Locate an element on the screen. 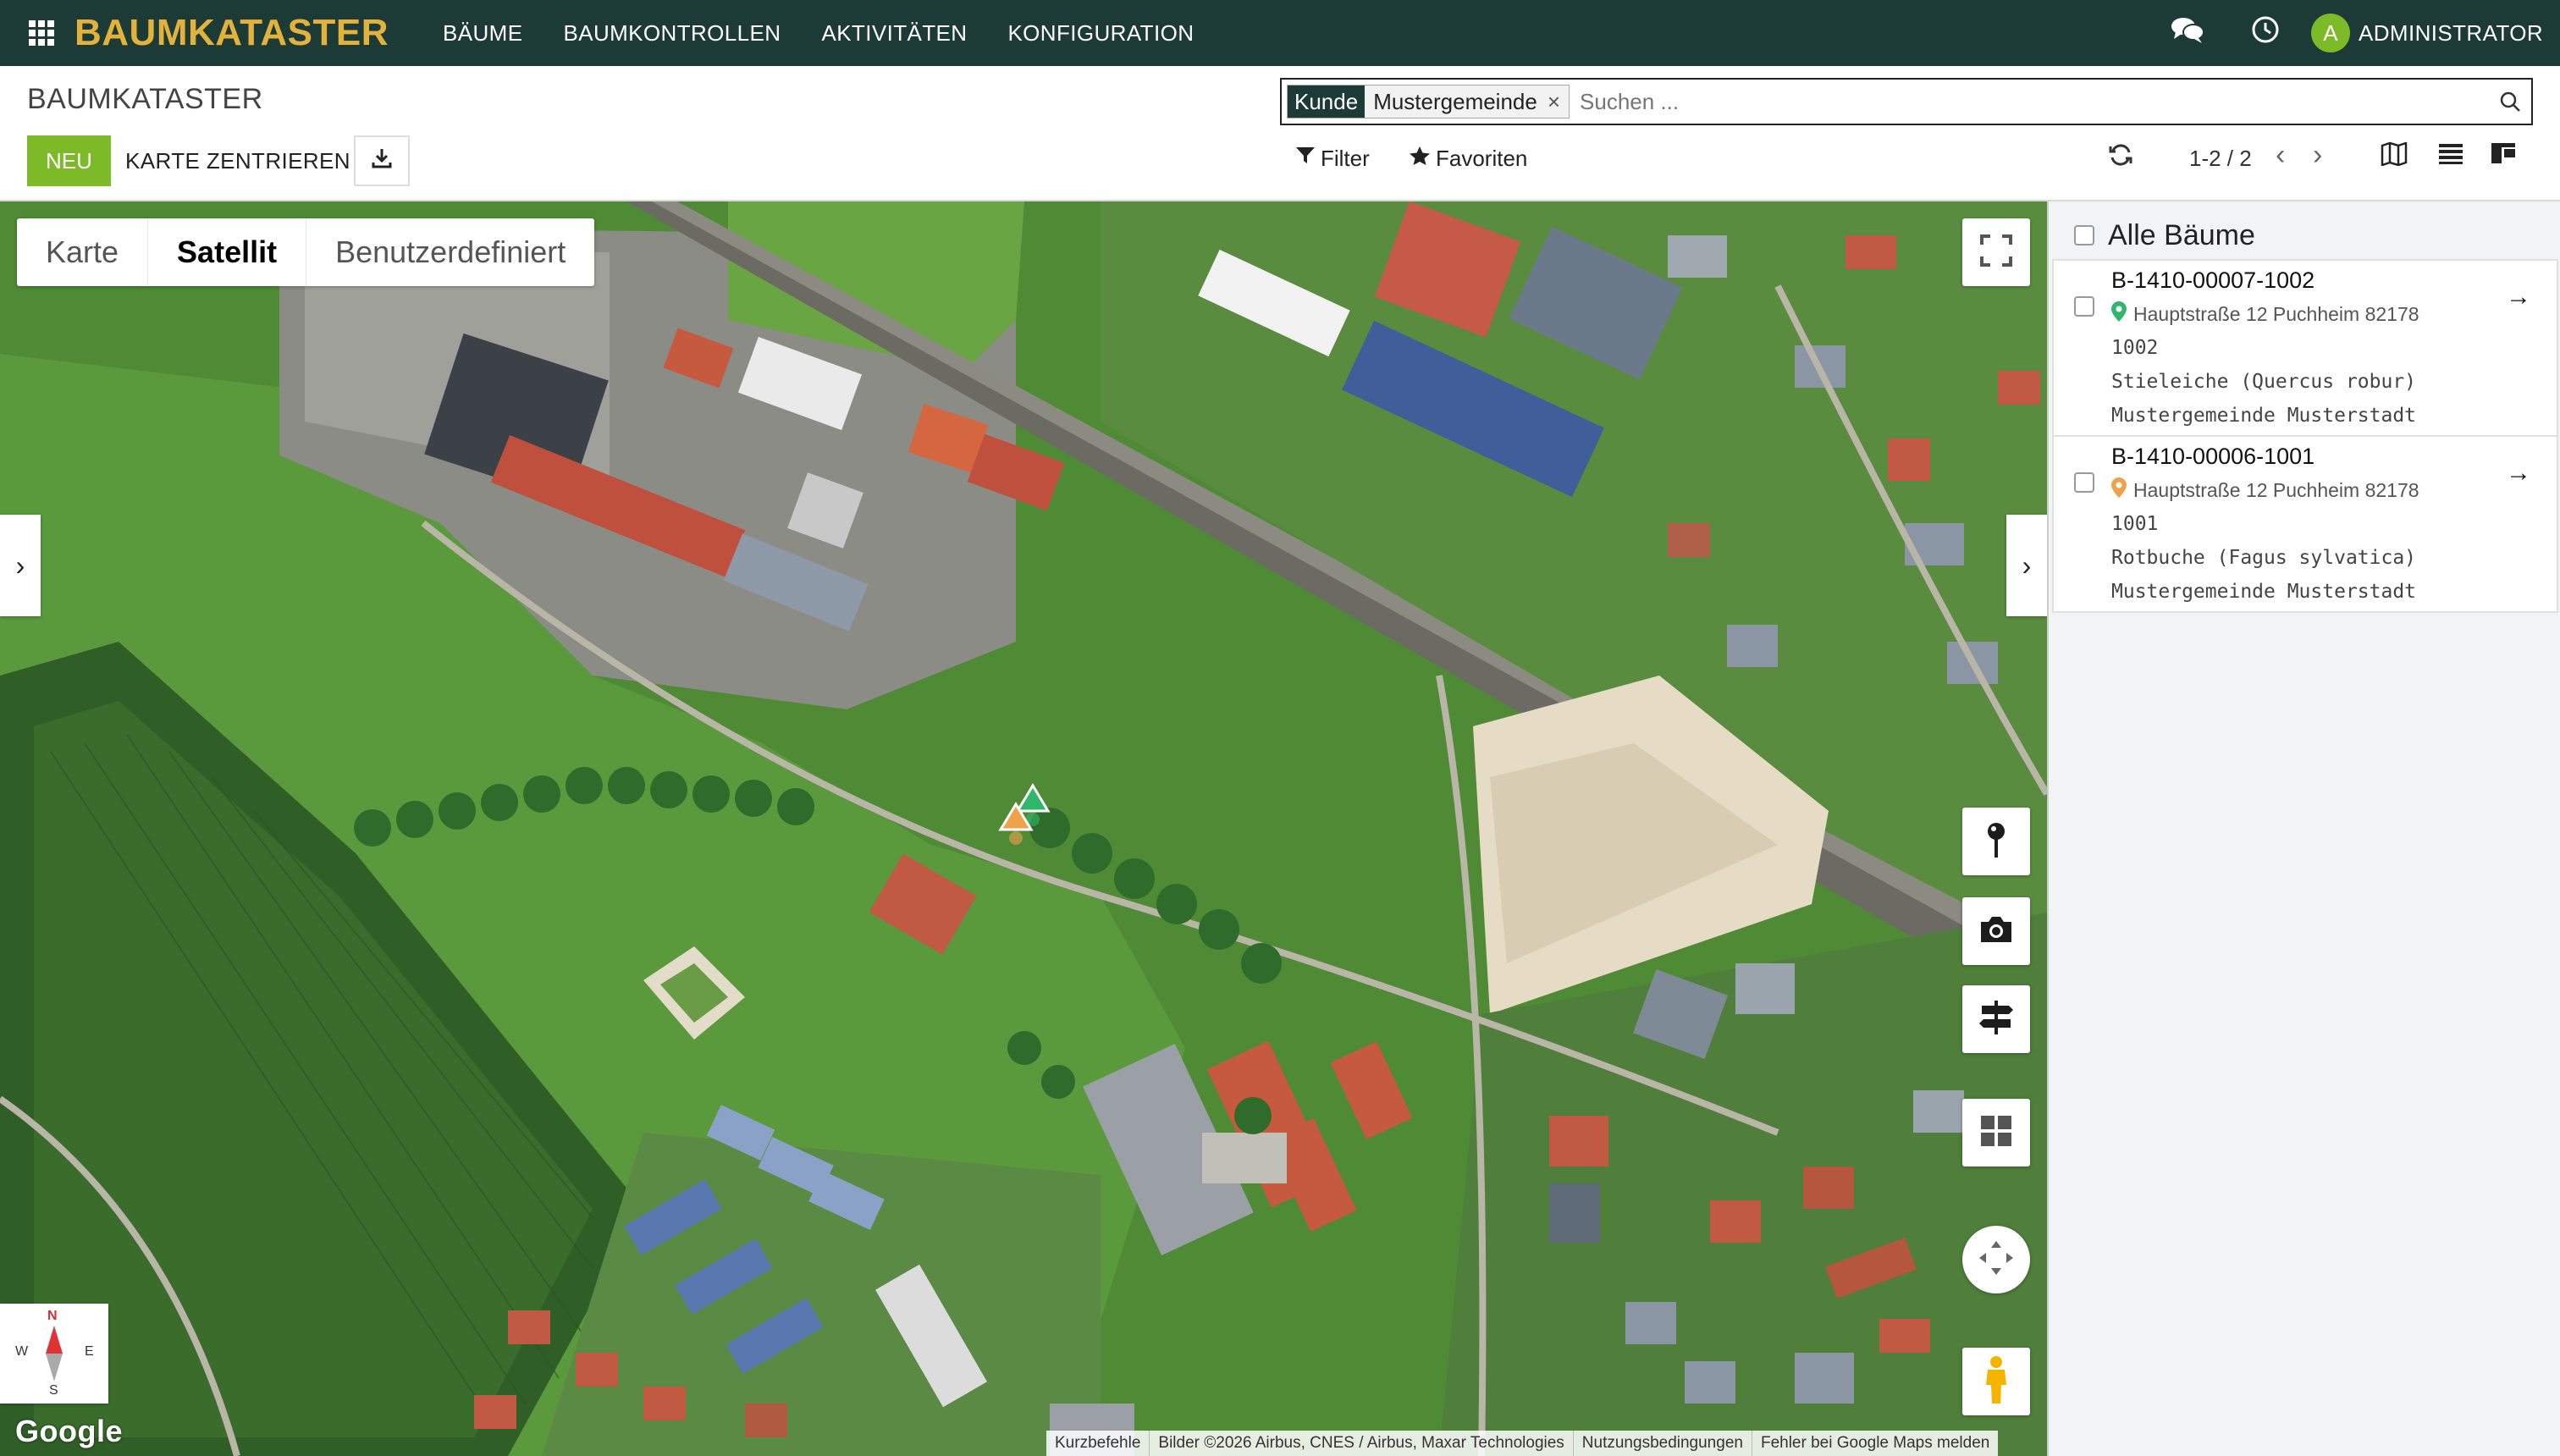  search-bar: Kunde Mustergemeinde × is located at coordinates (1906, 102).